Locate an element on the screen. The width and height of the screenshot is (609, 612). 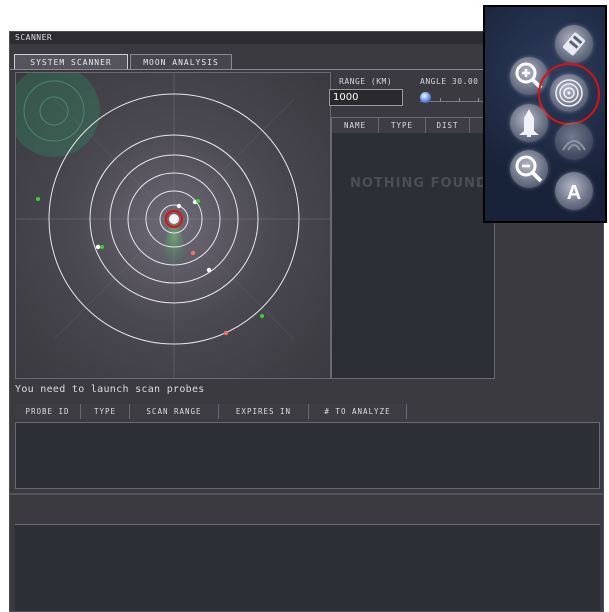
sun-icon is located at coordinates (174, 219).